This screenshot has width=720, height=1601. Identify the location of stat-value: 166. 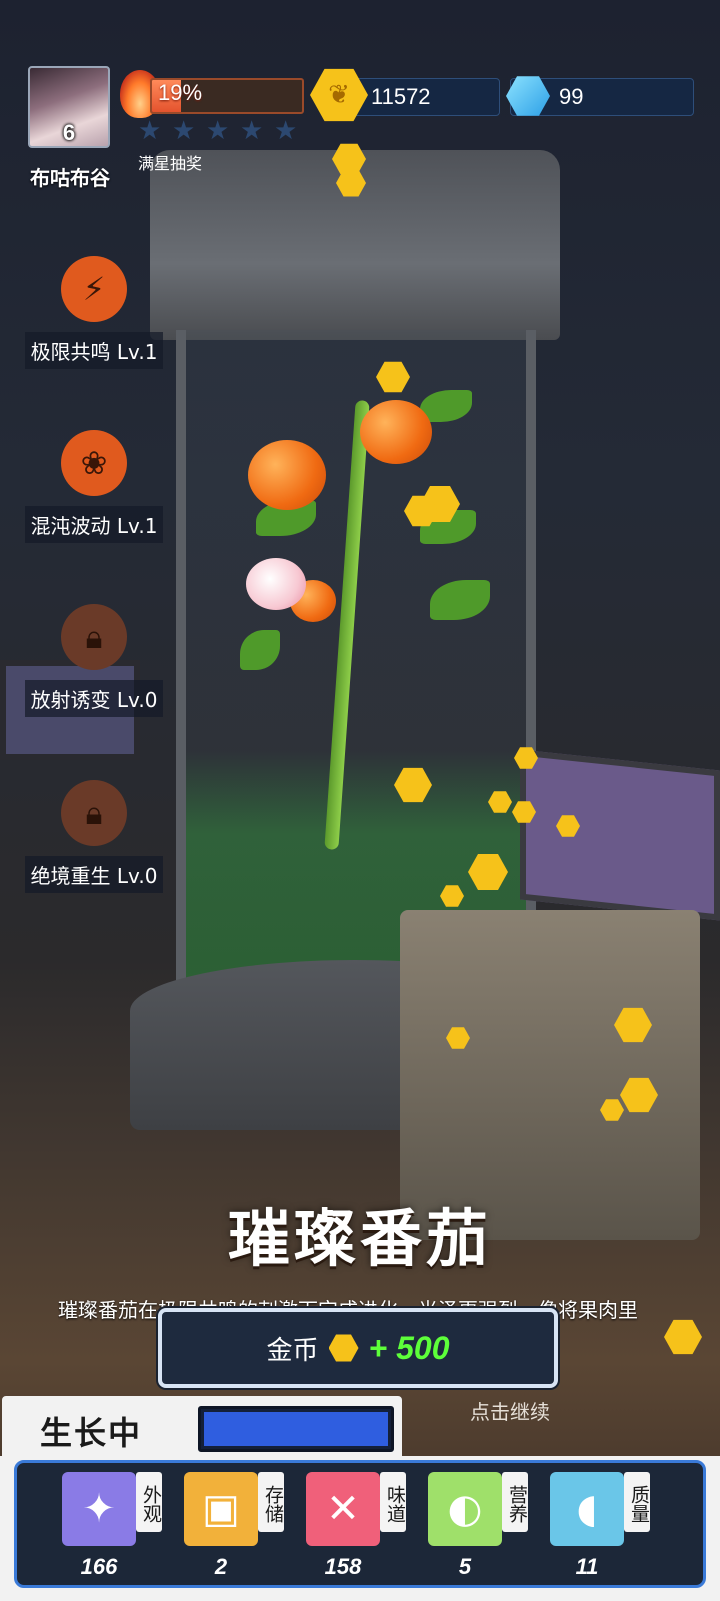
(99, 1566).